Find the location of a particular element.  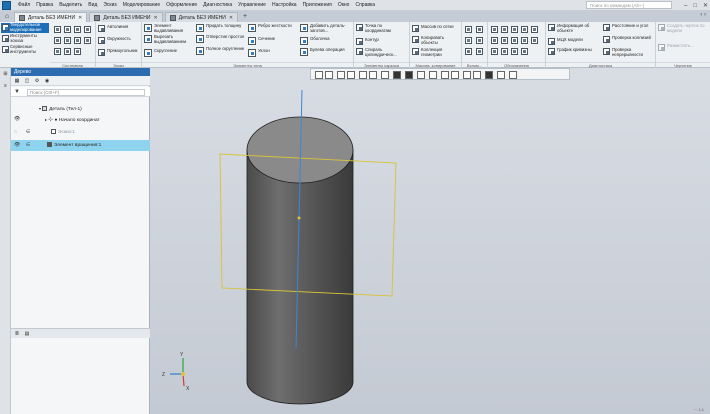

properties-icon is located at coordinates (77, 40).